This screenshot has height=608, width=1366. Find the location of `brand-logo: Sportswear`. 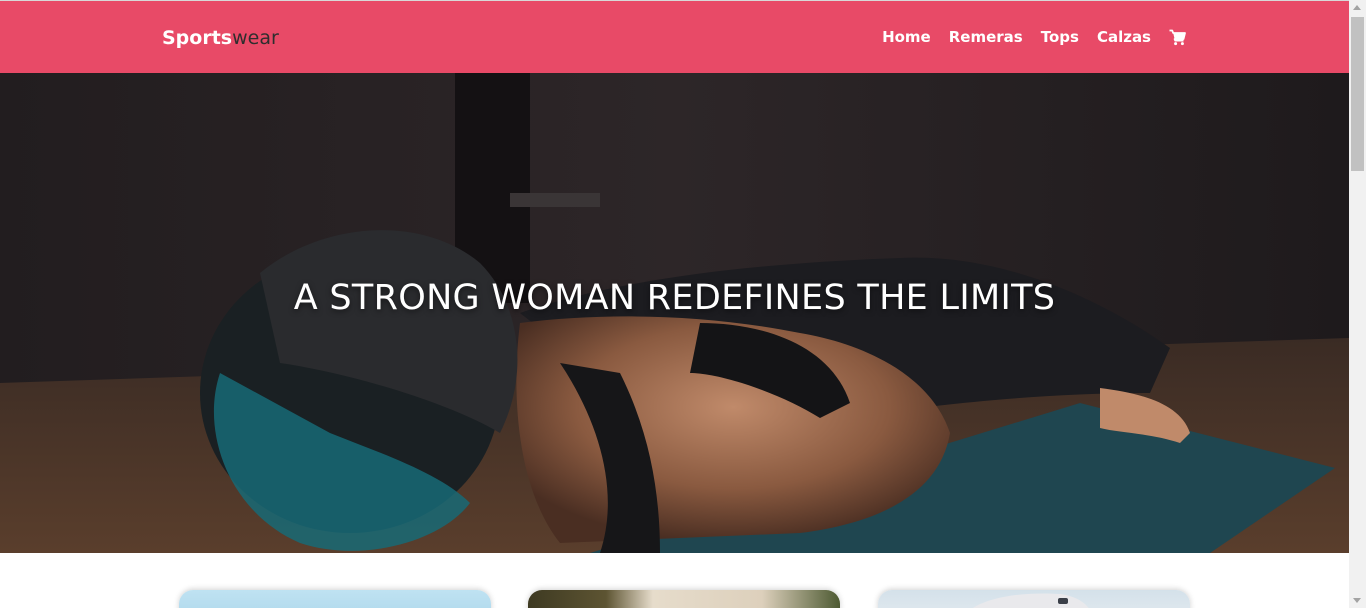

brand-logo: Sportswear is located at coordinates (220, 38).